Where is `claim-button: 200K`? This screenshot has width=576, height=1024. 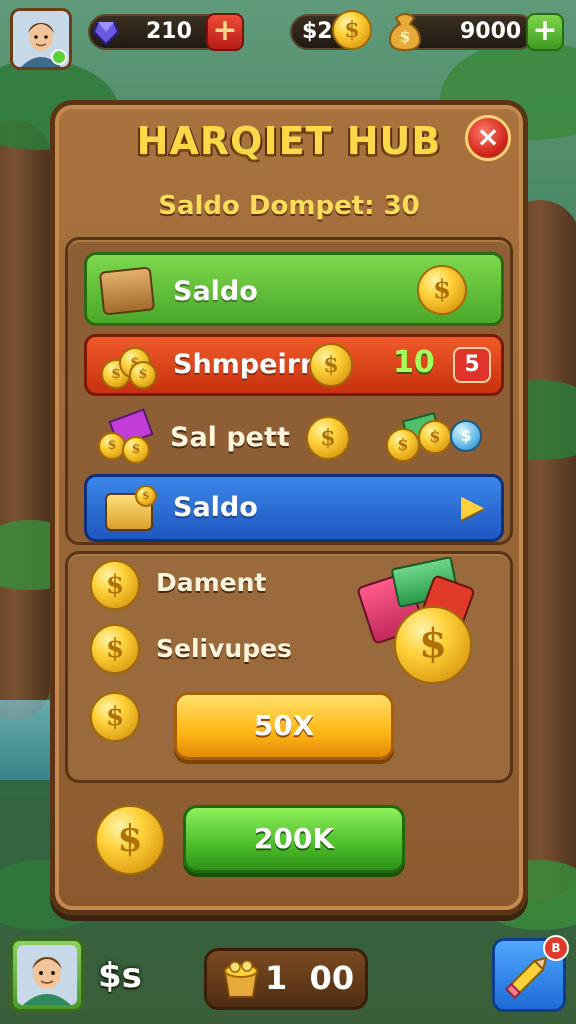 claim-button: 200K is located at coordinates (294, 839).